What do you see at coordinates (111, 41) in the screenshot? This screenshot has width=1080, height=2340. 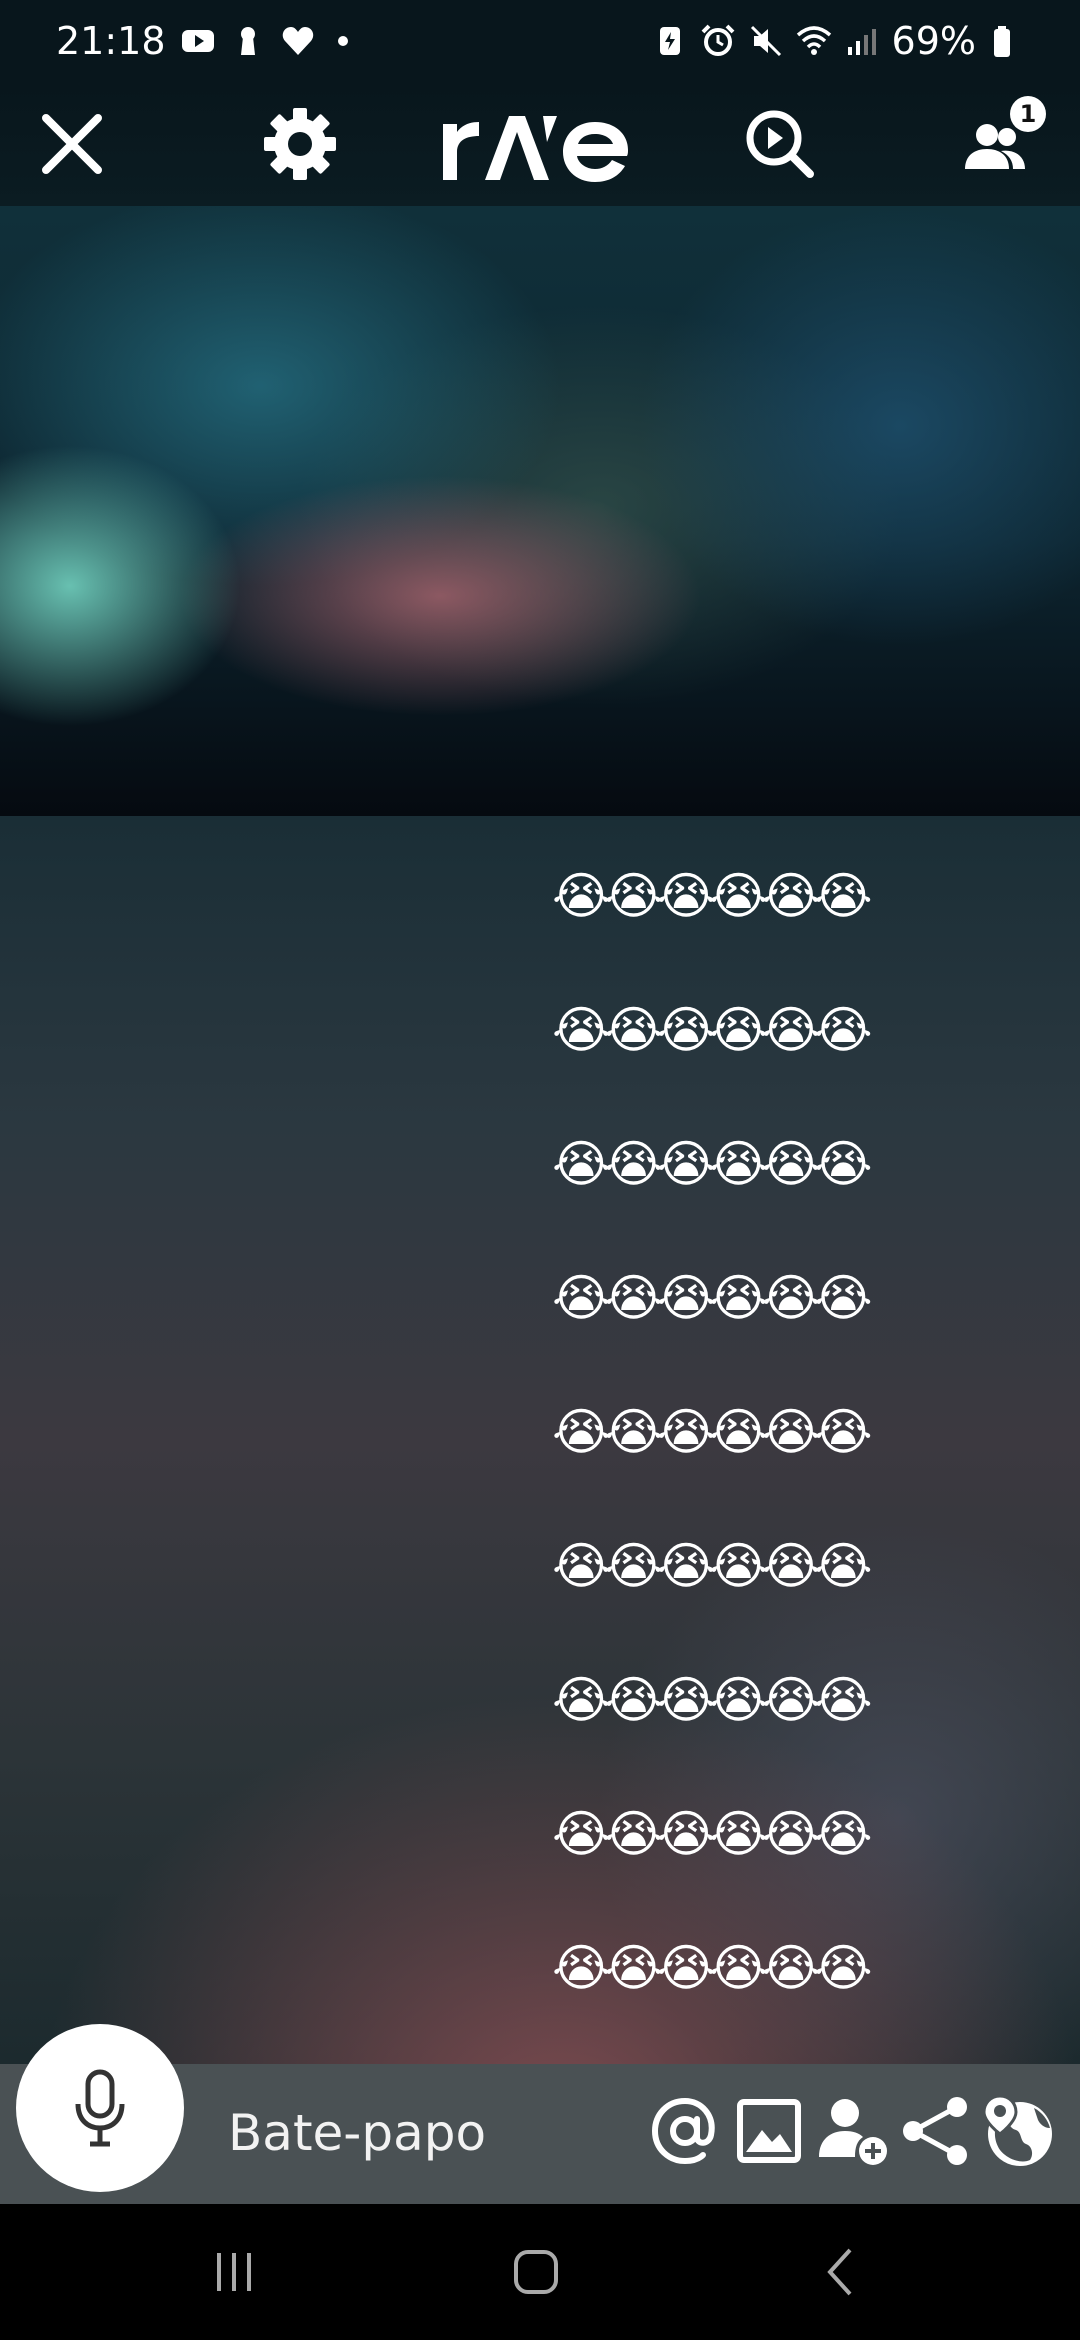 I see `status-time: 21:18` at bounding box center [111, 41].